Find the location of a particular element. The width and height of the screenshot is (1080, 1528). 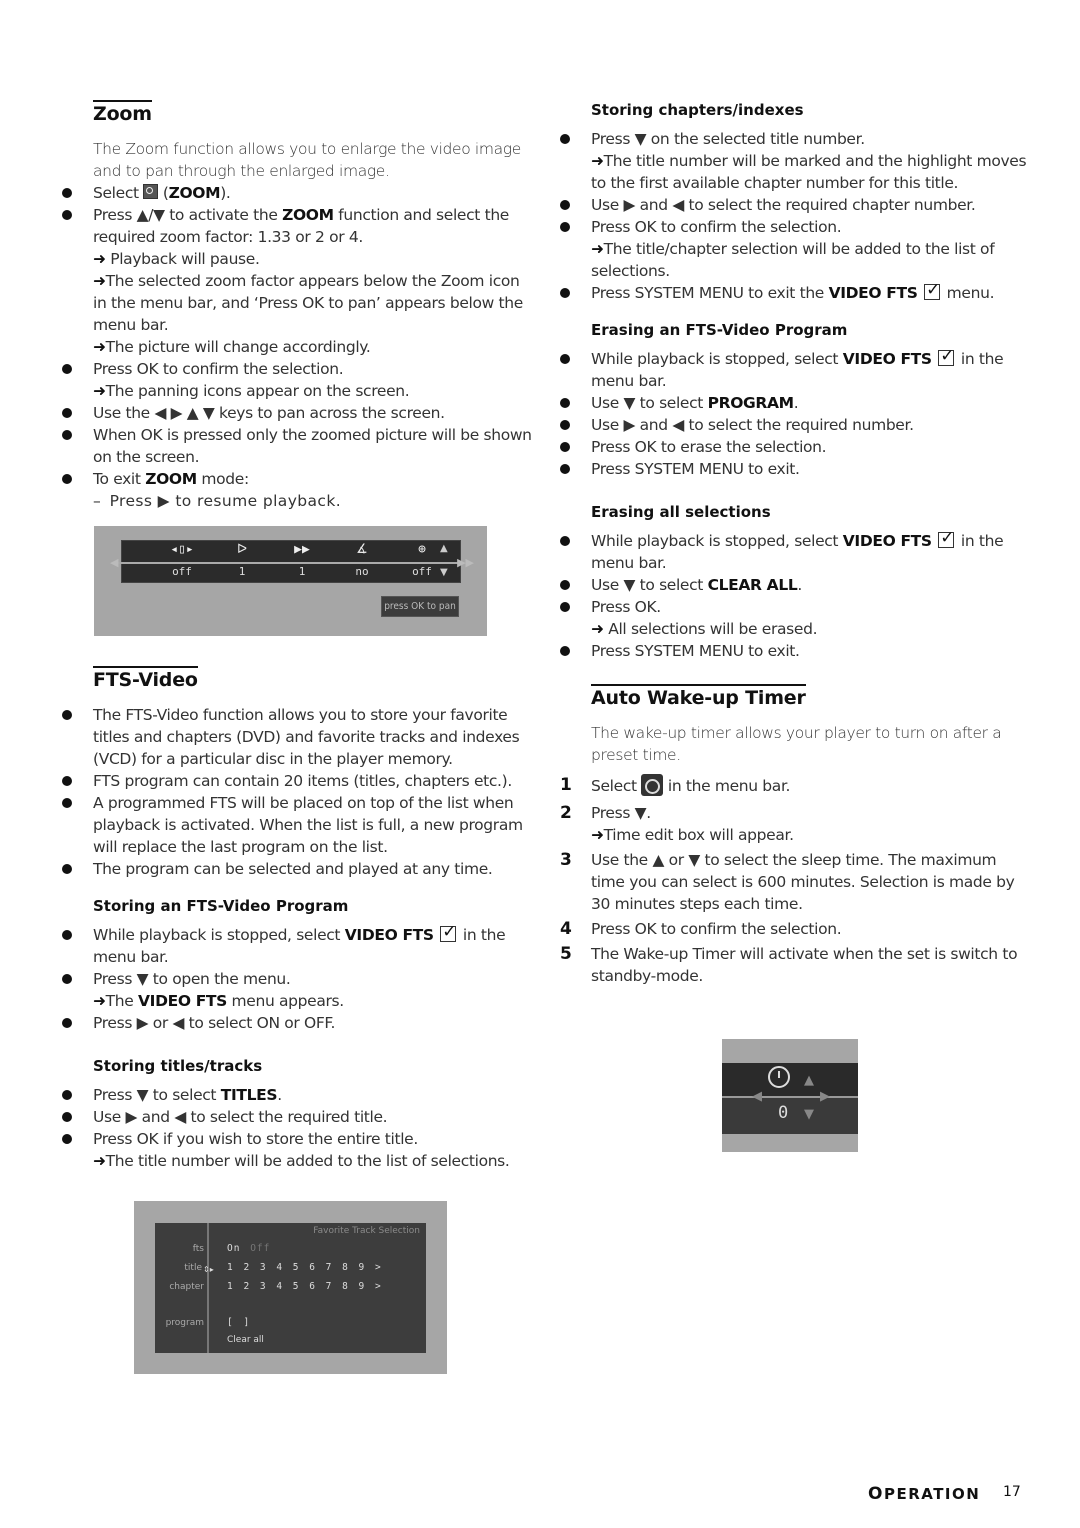

section-footer: OPERATION is located at coordinates (924, 1494).